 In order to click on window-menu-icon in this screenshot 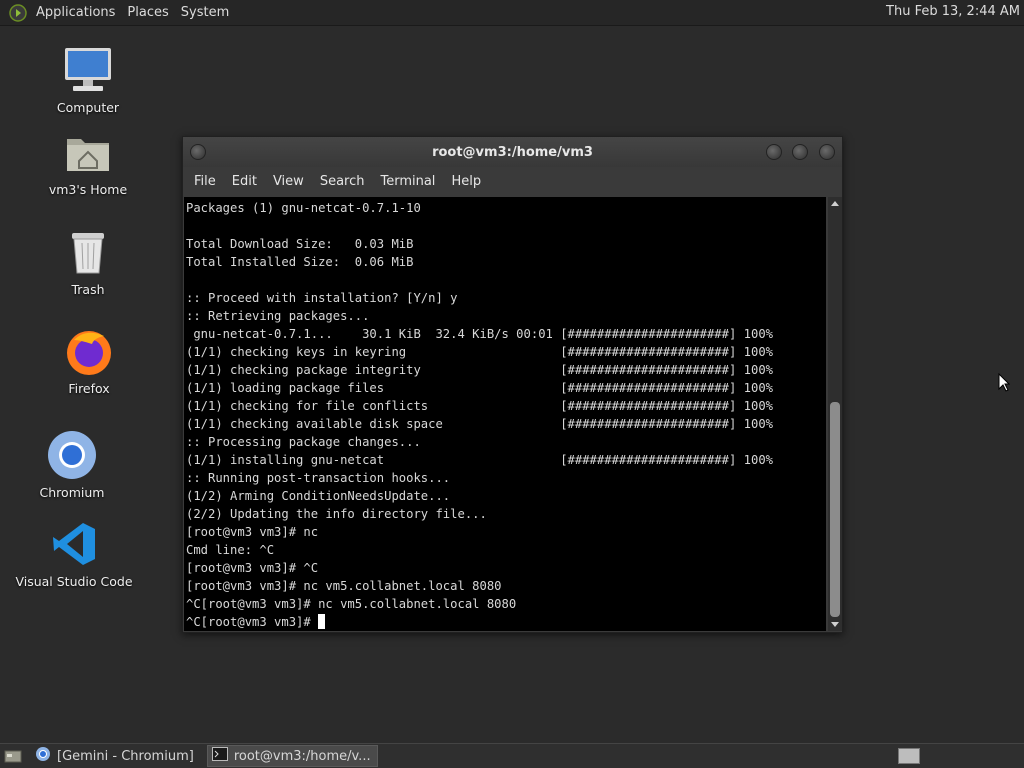, I will do `click(198, 152)`.